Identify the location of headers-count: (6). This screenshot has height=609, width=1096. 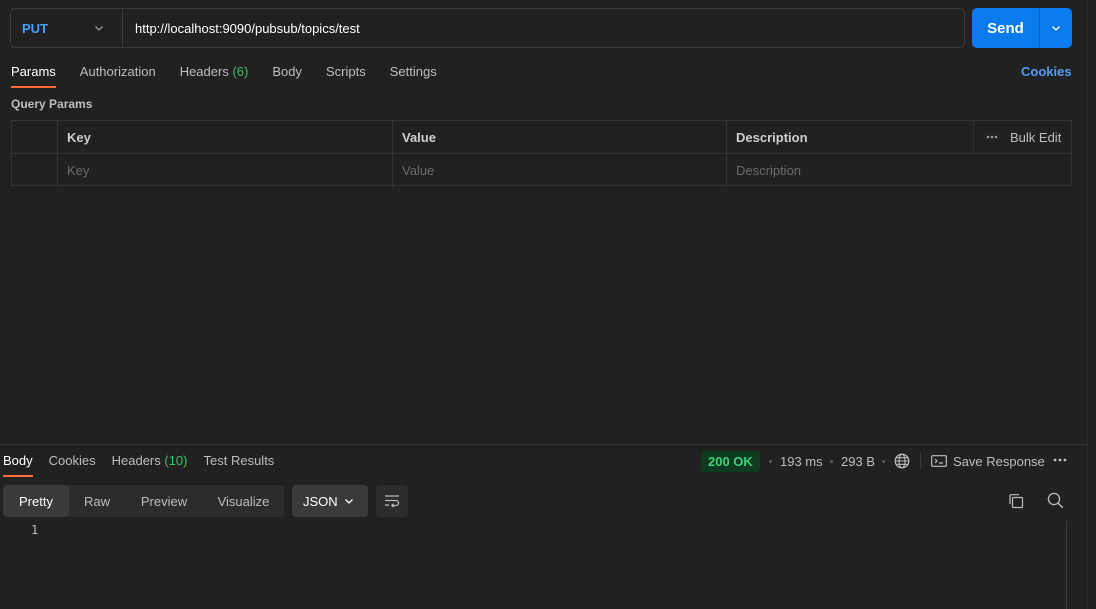
(240, 71).